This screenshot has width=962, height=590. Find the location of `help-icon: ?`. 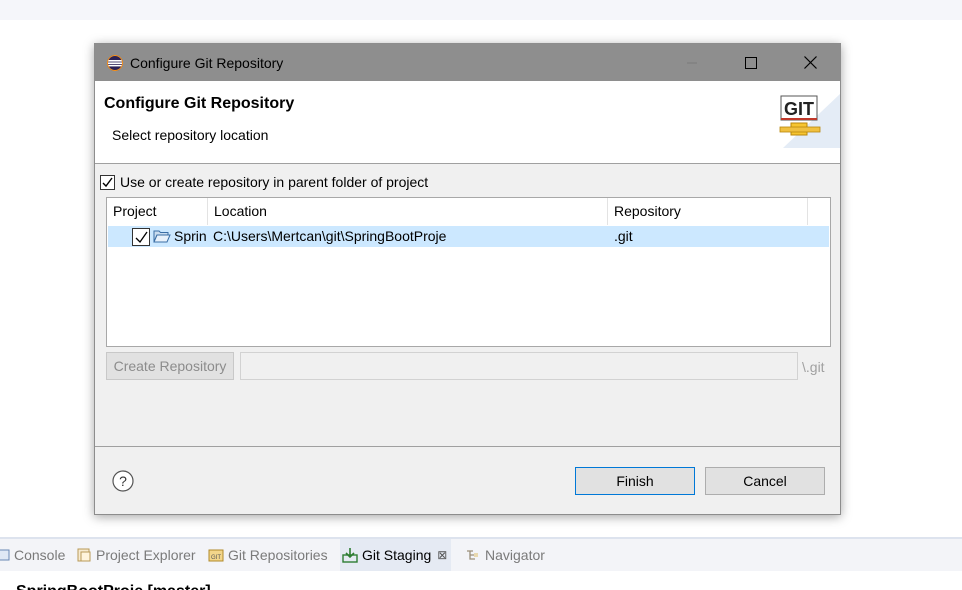

help-icon: ? is located at coordinates (123, 481).